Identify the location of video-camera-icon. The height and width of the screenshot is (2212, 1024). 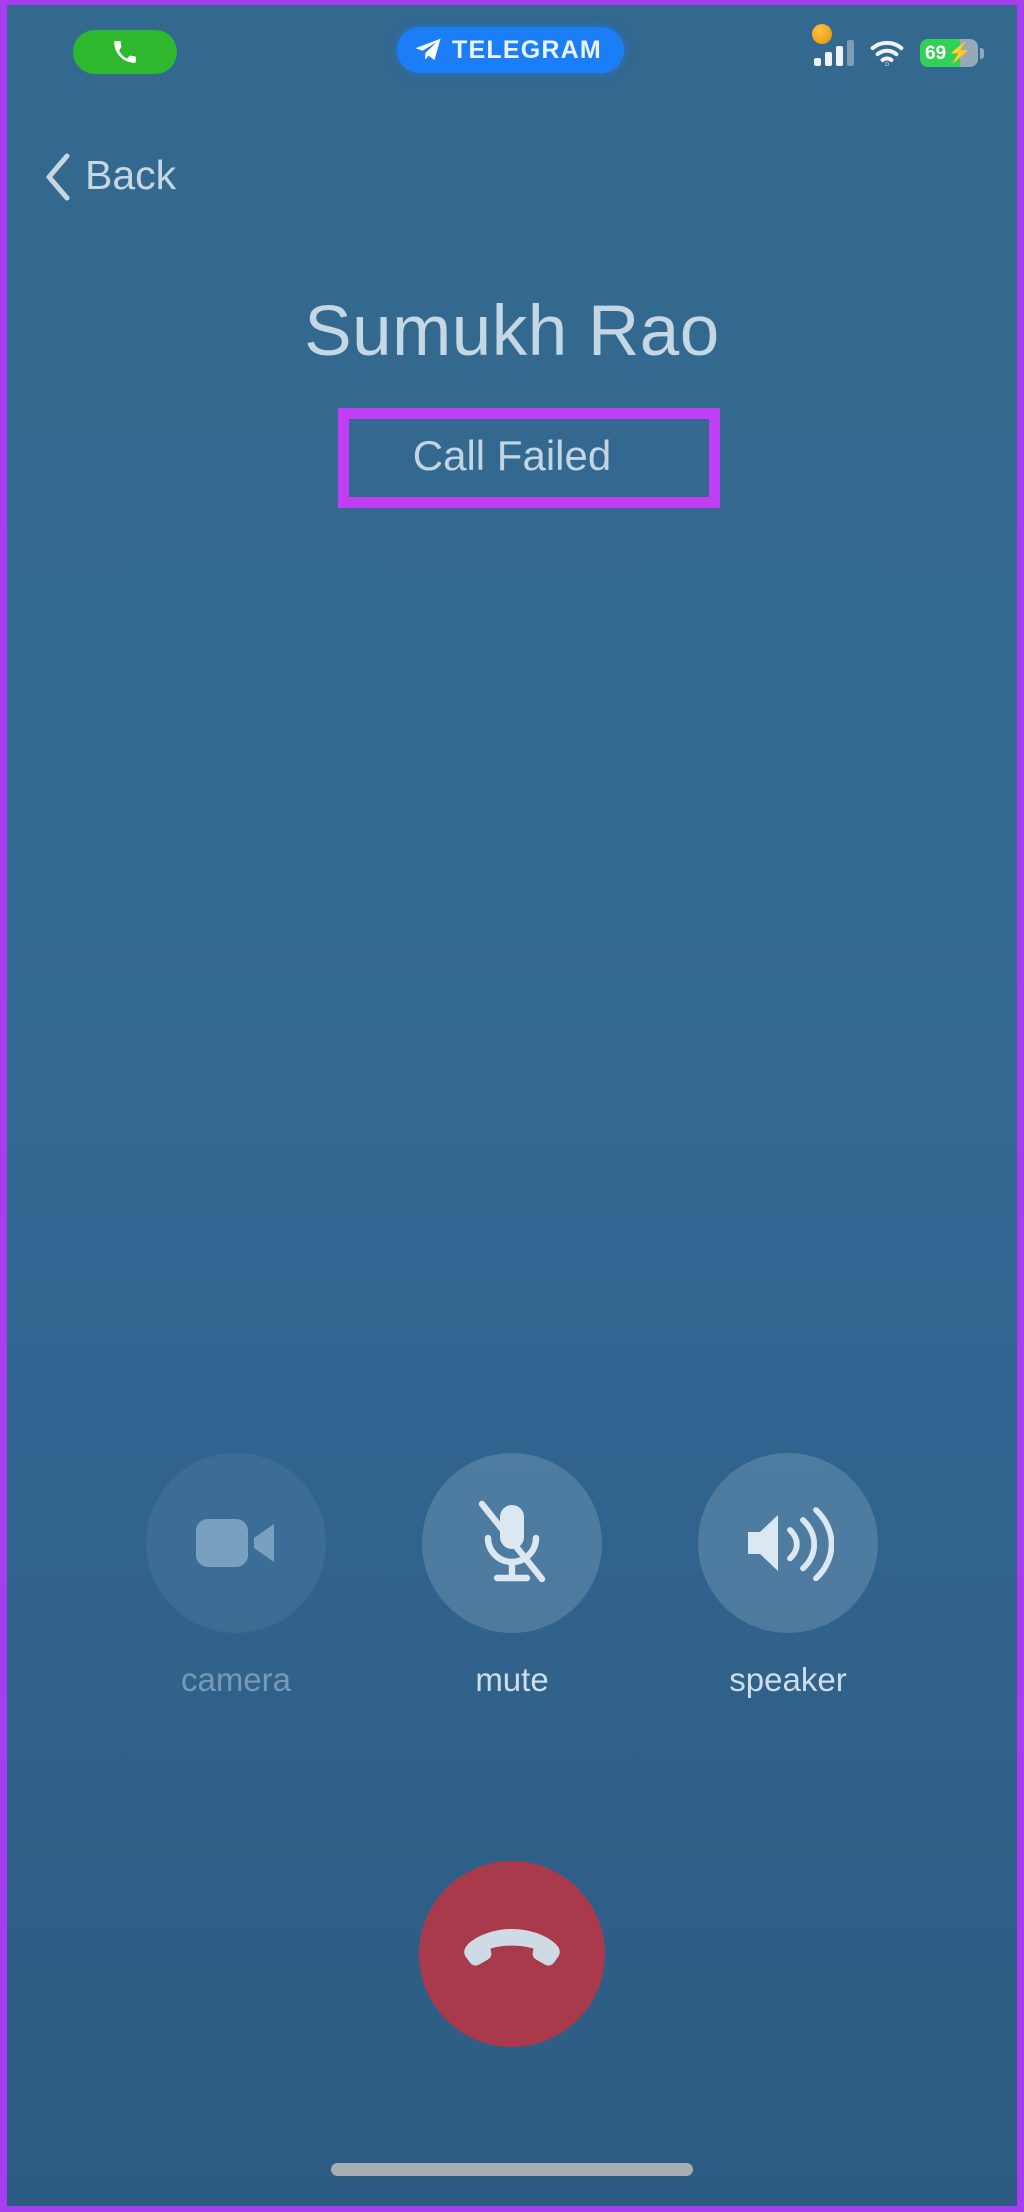
(236, 1543).